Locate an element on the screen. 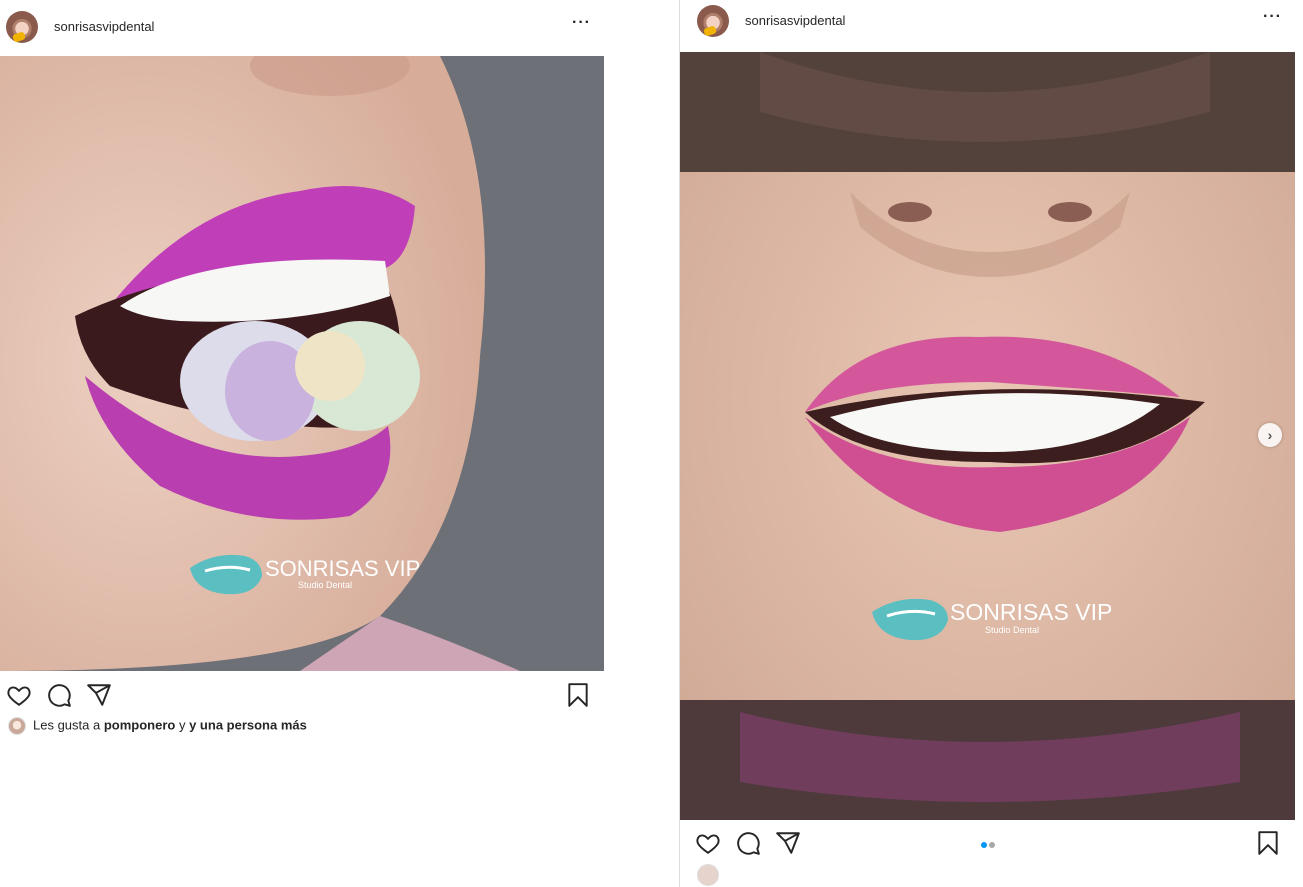 This screenshot has width=1303, height=887. likes-connector: y is located at coordinates (182, 725).